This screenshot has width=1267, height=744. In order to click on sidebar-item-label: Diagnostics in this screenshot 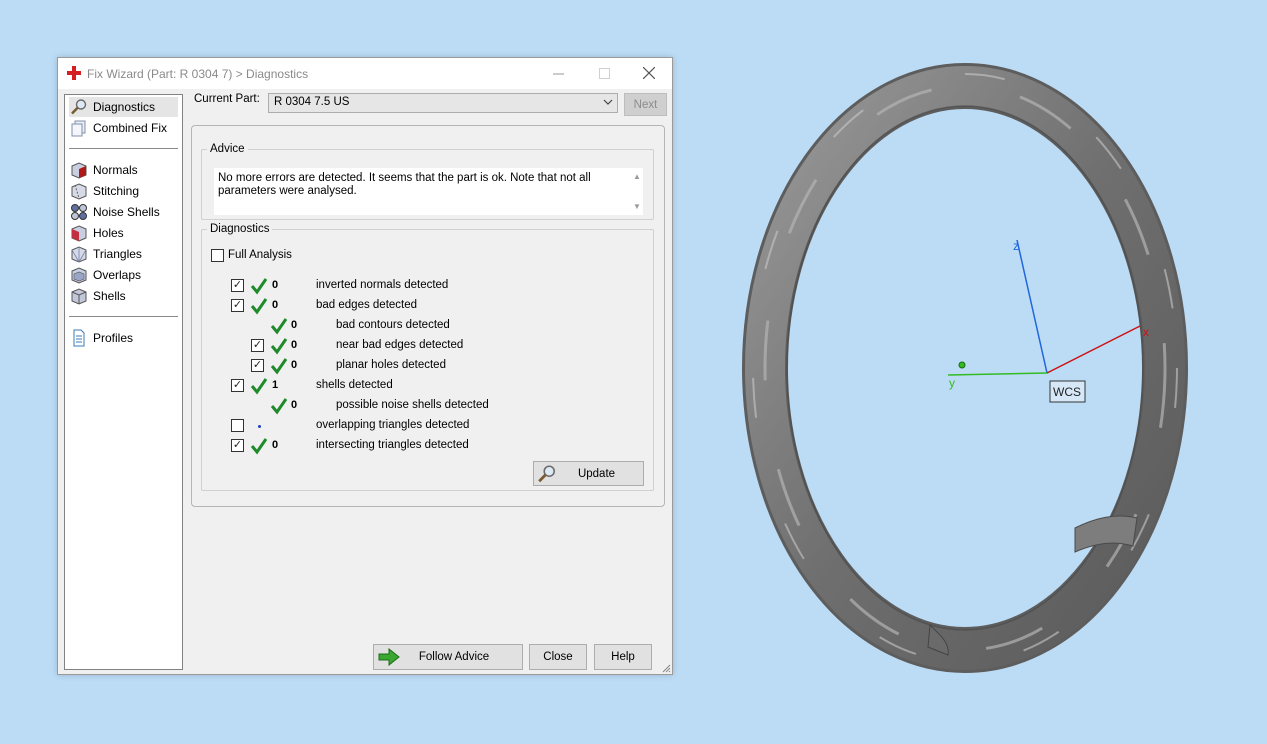, I will do `click(124, 107)`.